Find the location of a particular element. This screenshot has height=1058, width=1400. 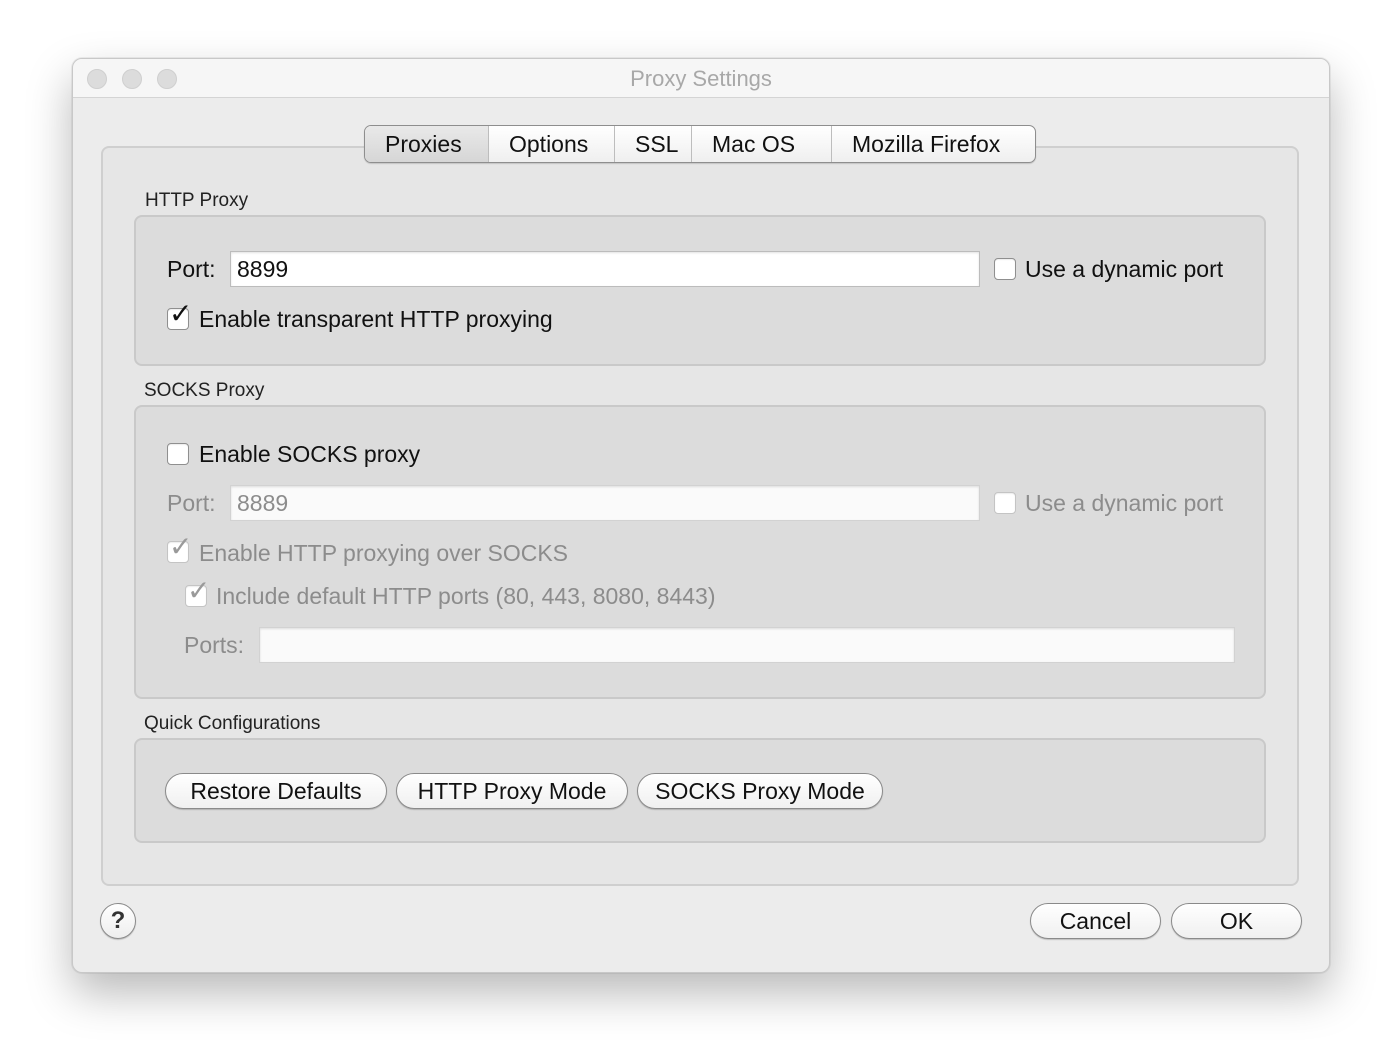

transparent-proxy-label: Enable transparent HTTP proxying is located at coordinates (376, 319).